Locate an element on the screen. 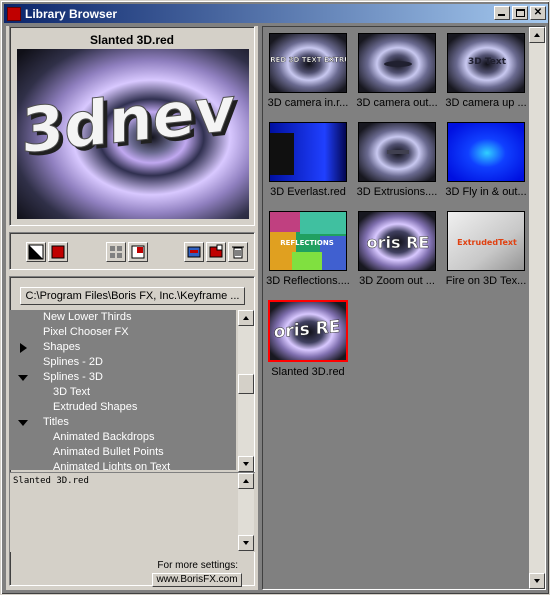  tree-item-animated-backdrops: Animated Backdrops is located at coordinates (120, 437).